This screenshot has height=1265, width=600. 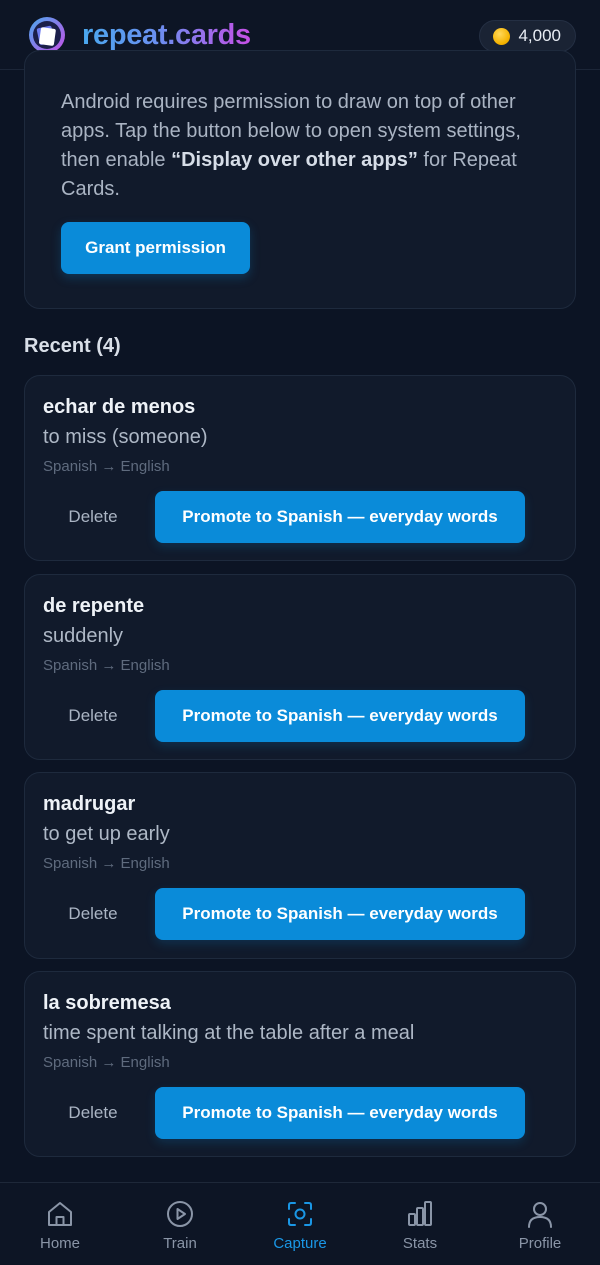 What do you see at coordinates (180, 1214) in the screenshot?
I see `play-icon` at bounding box center [180, 1214].